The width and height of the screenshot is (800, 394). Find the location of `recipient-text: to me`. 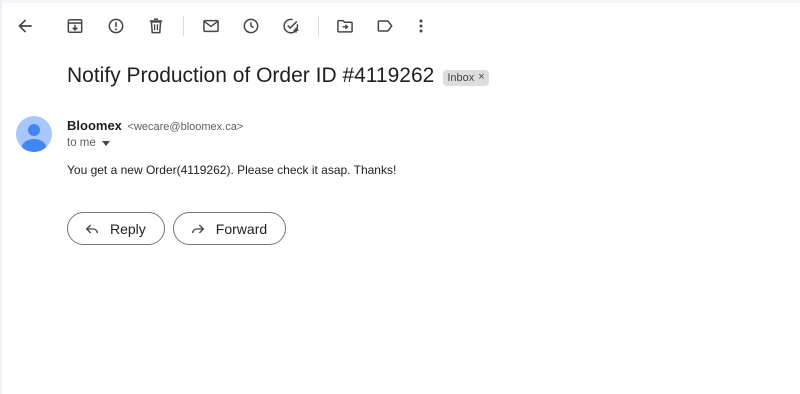

recipient-text: to me is located at coordinates (81, 143).